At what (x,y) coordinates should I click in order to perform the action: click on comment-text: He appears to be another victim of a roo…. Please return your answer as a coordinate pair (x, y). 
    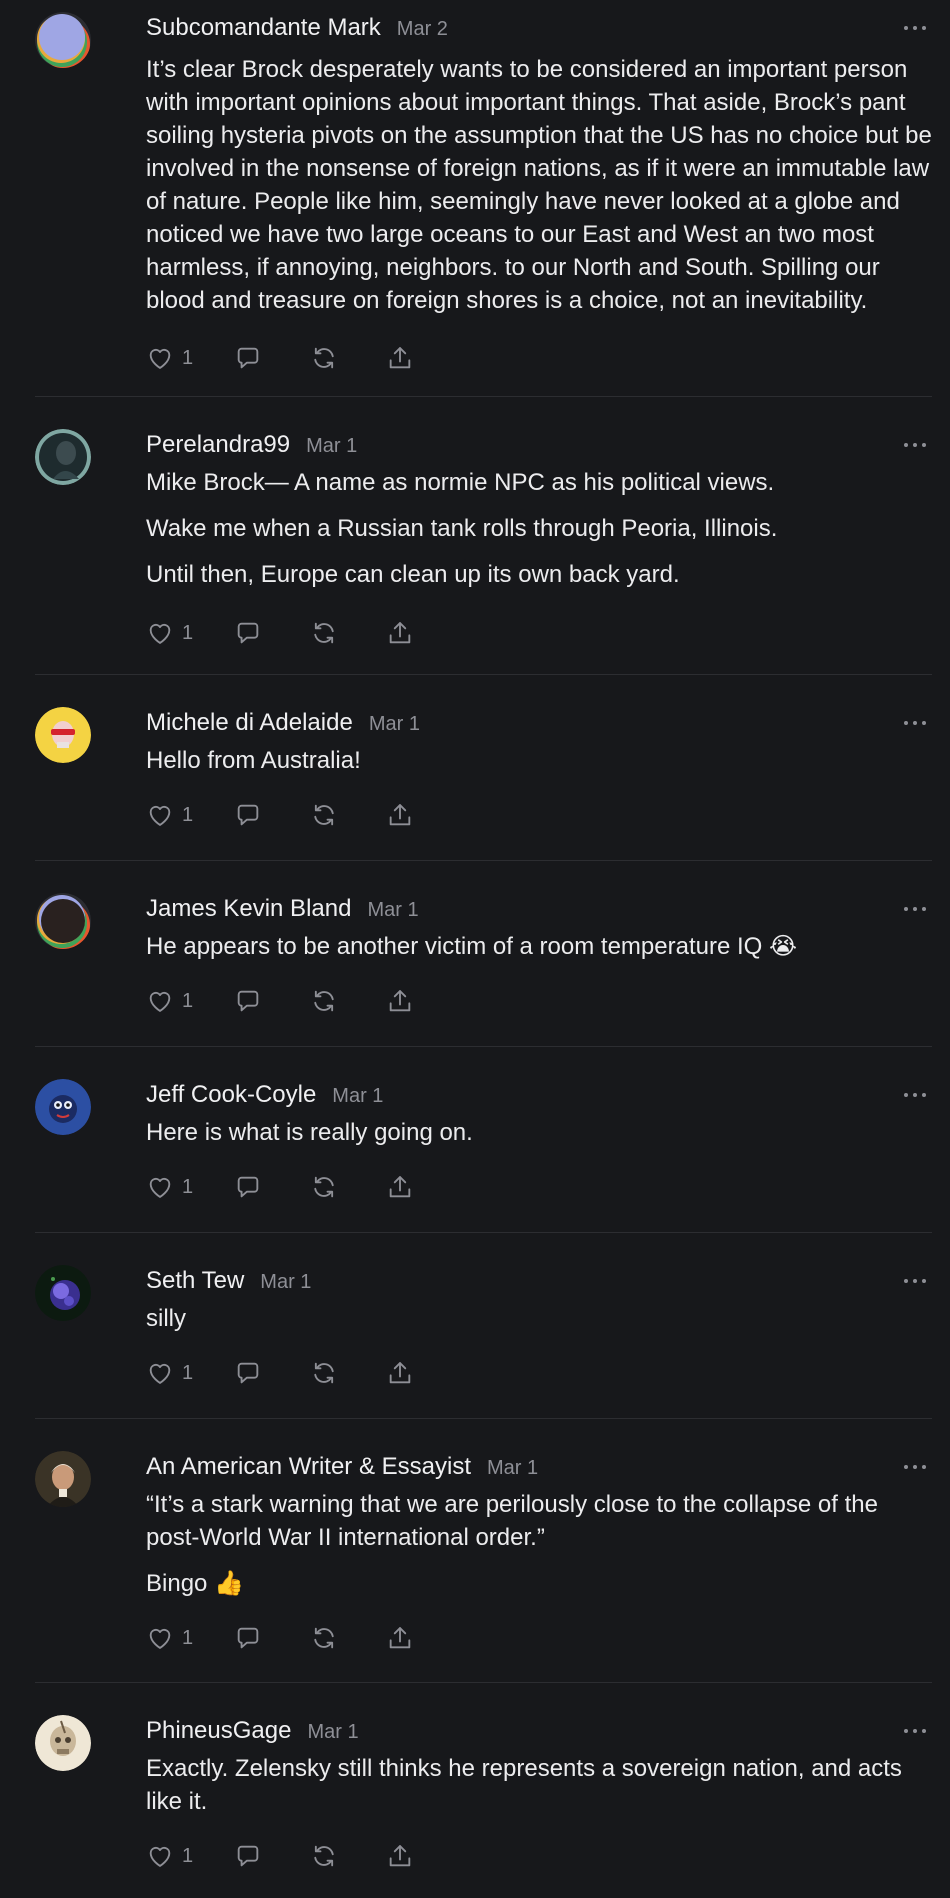
    Looking at the image, I should click on (472, 946).